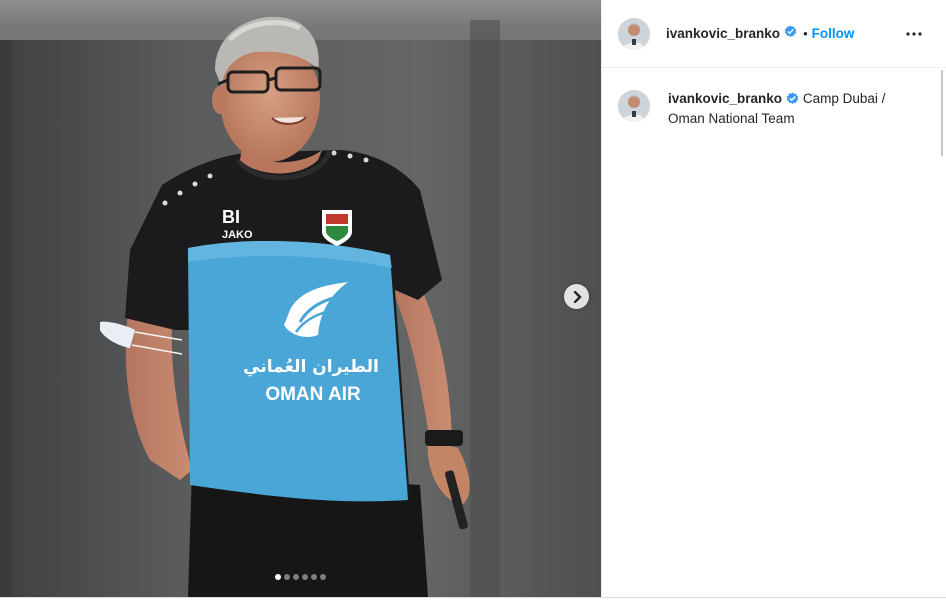 The height and width of the screenshot is (603, 946). Describe the element at coordinates (942, 113) in the screenshot. I see `comments-scrollbar` at that location.